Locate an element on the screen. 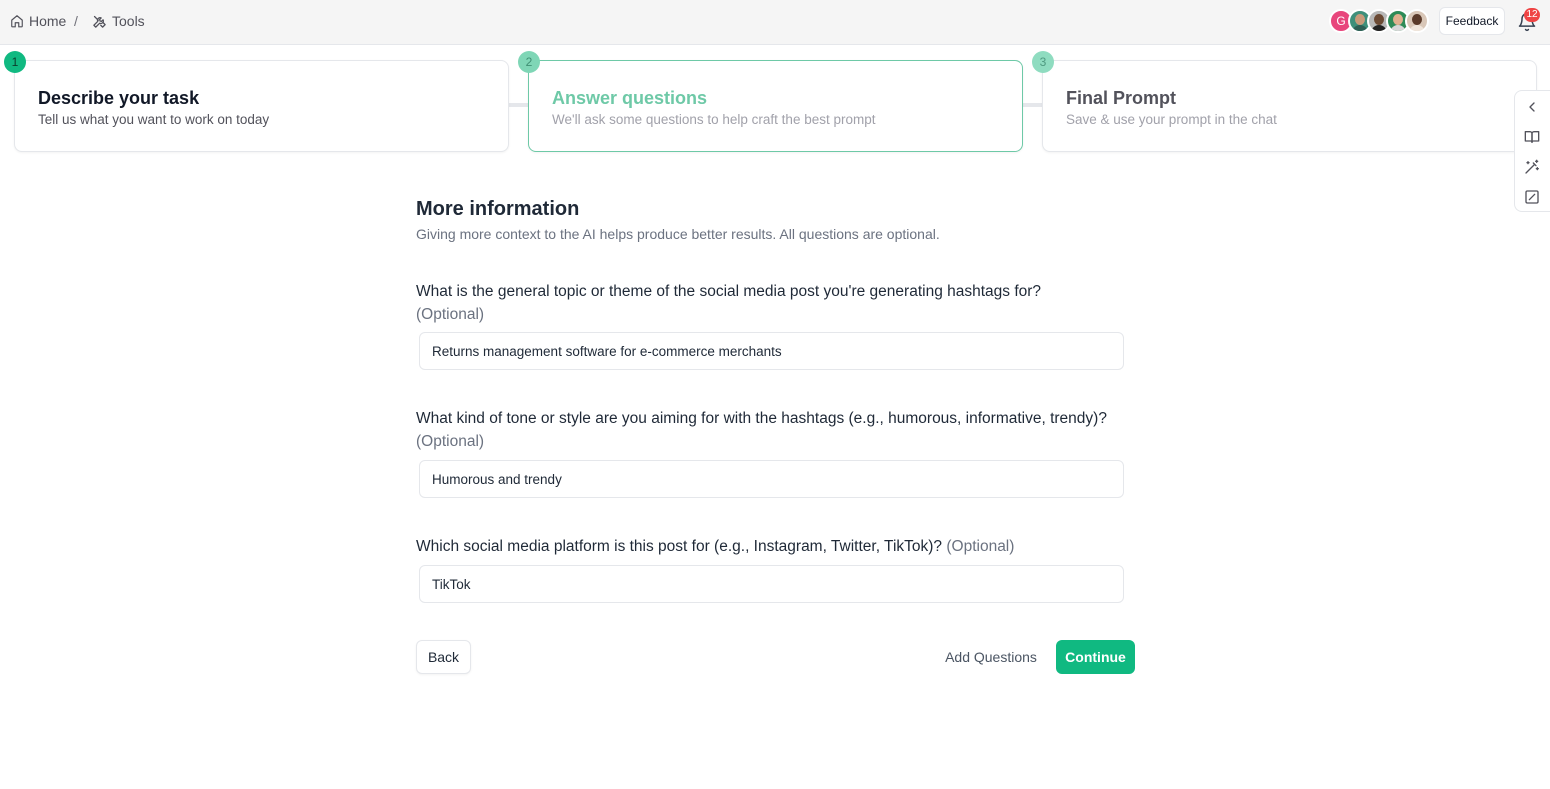 Image resolution: width=1550 pixels, height=789 pixels. edit-square-icon is located at coordinates (1532, 197).